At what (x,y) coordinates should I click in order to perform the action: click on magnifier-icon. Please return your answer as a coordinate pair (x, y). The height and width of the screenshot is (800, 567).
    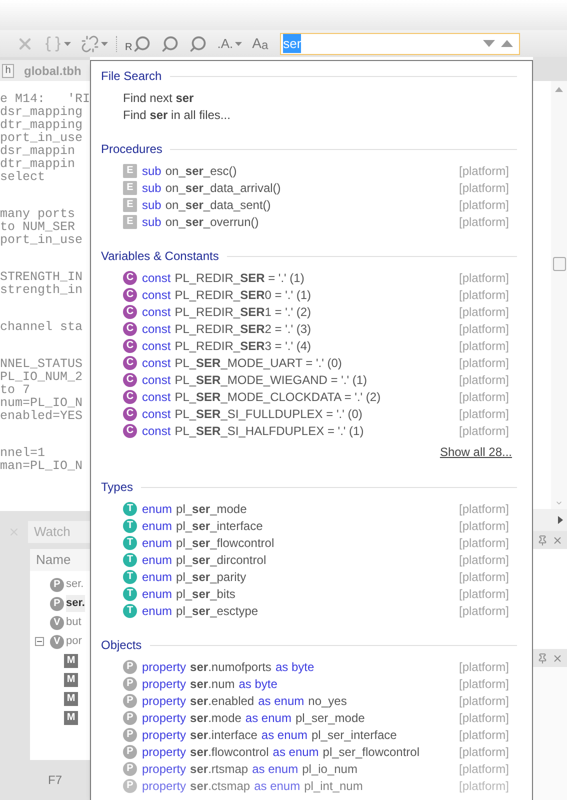
    Looking at the image, I should click on (170, 43).